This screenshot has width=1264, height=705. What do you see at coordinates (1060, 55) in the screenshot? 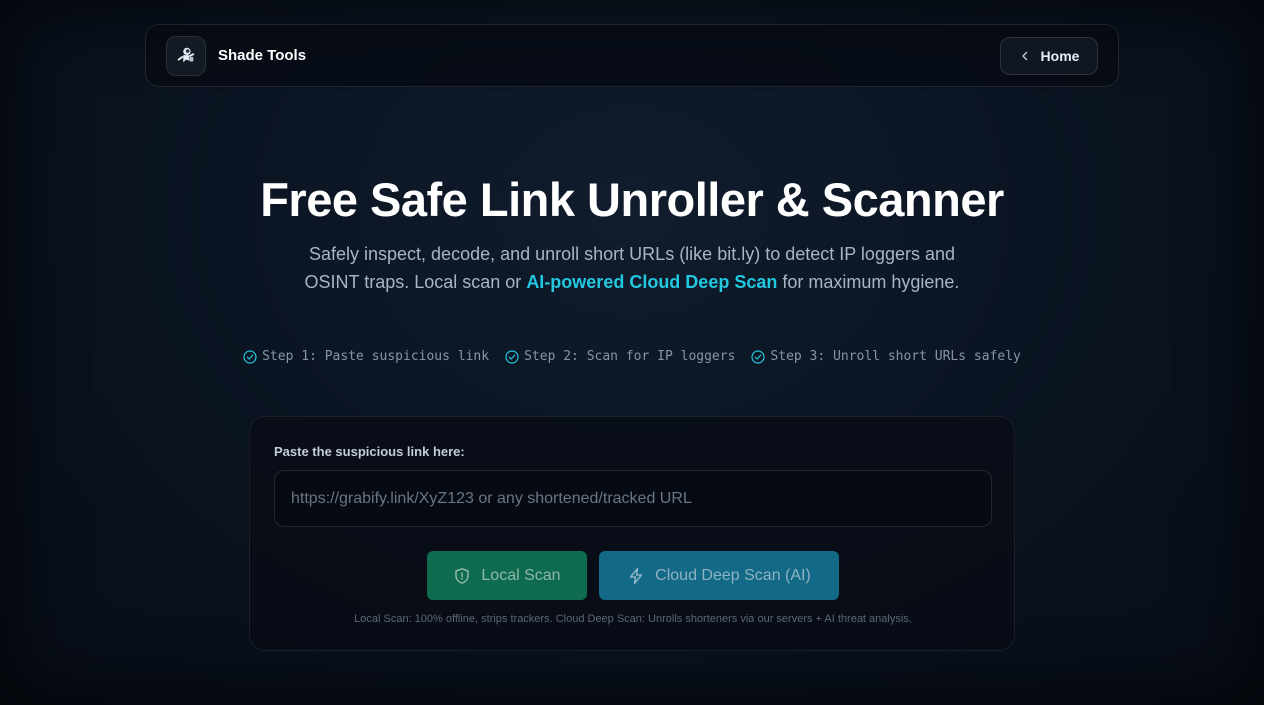
I see `home-button-label: Home` at bounding box center [1060, 55].